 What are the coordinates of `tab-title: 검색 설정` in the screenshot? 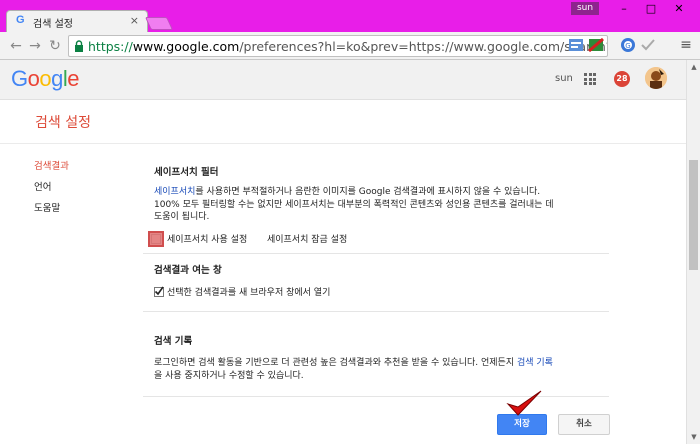 It's located at (53, 24).